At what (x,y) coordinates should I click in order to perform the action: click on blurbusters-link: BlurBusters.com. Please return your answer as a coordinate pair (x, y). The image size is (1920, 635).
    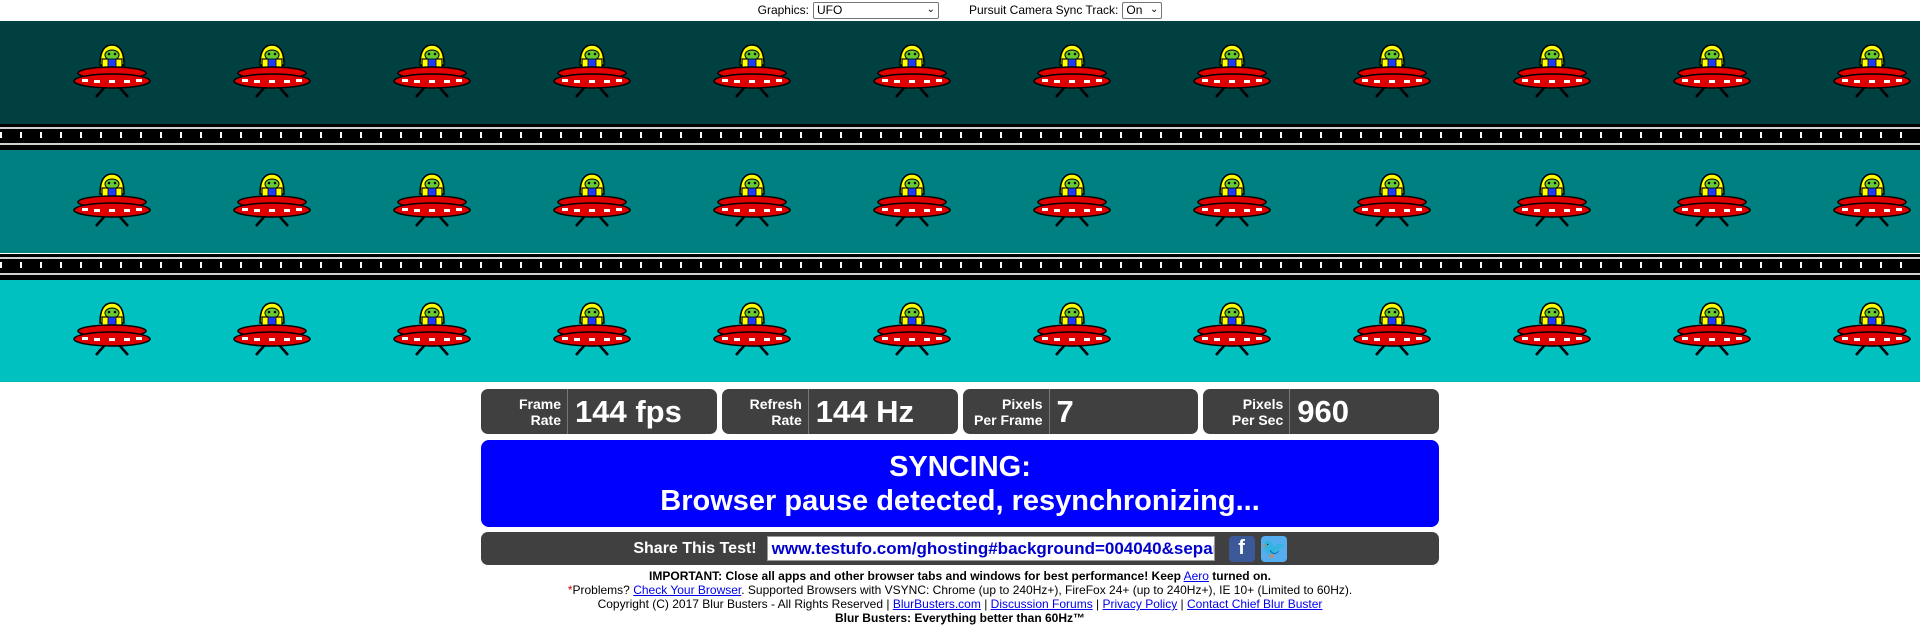
    Looking at the image, I should click on (937, 604).